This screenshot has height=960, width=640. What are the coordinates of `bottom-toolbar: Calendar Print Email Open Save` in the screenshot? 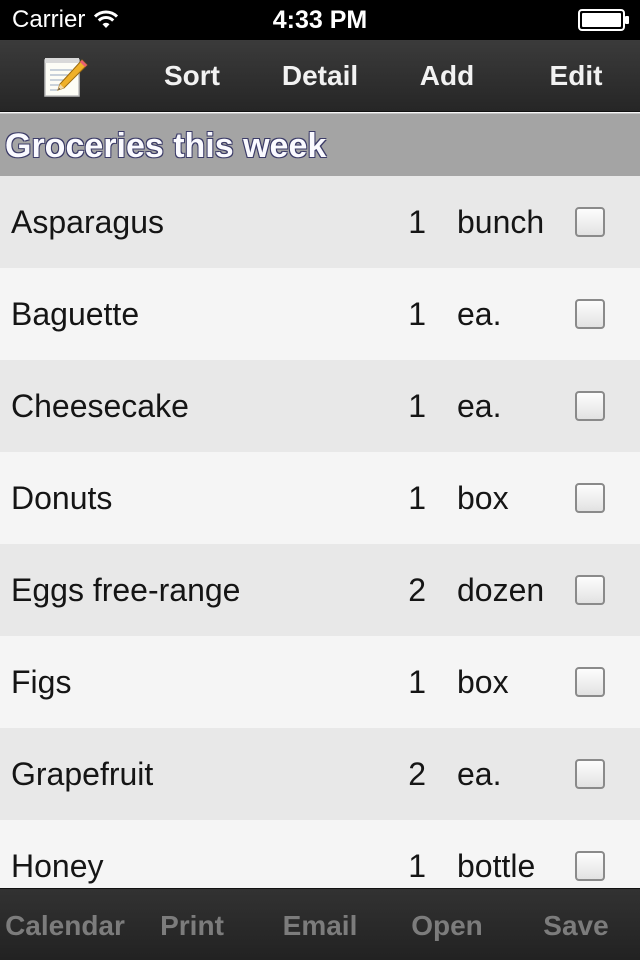 It's located at (320, 924).